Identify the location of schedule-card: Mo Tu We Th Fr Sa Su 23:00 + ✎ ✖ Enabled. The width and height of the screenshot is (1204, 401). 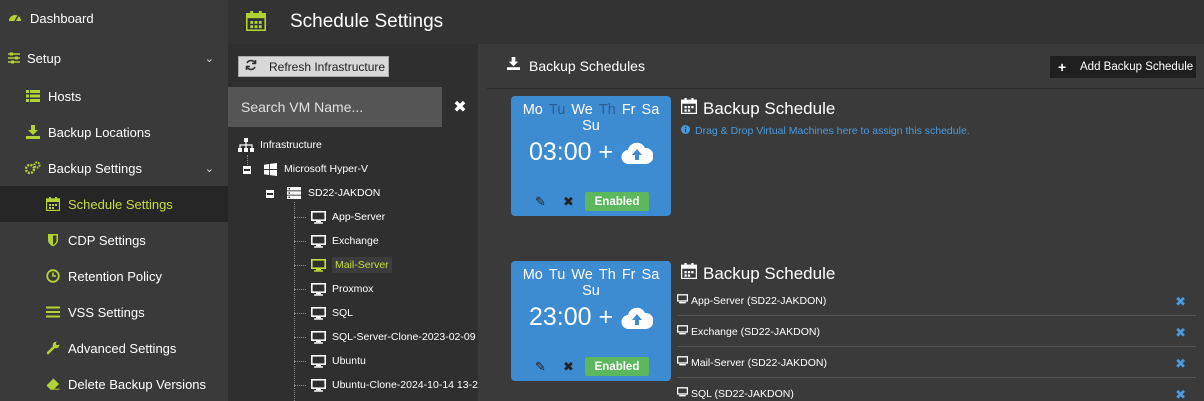
(591, 321).